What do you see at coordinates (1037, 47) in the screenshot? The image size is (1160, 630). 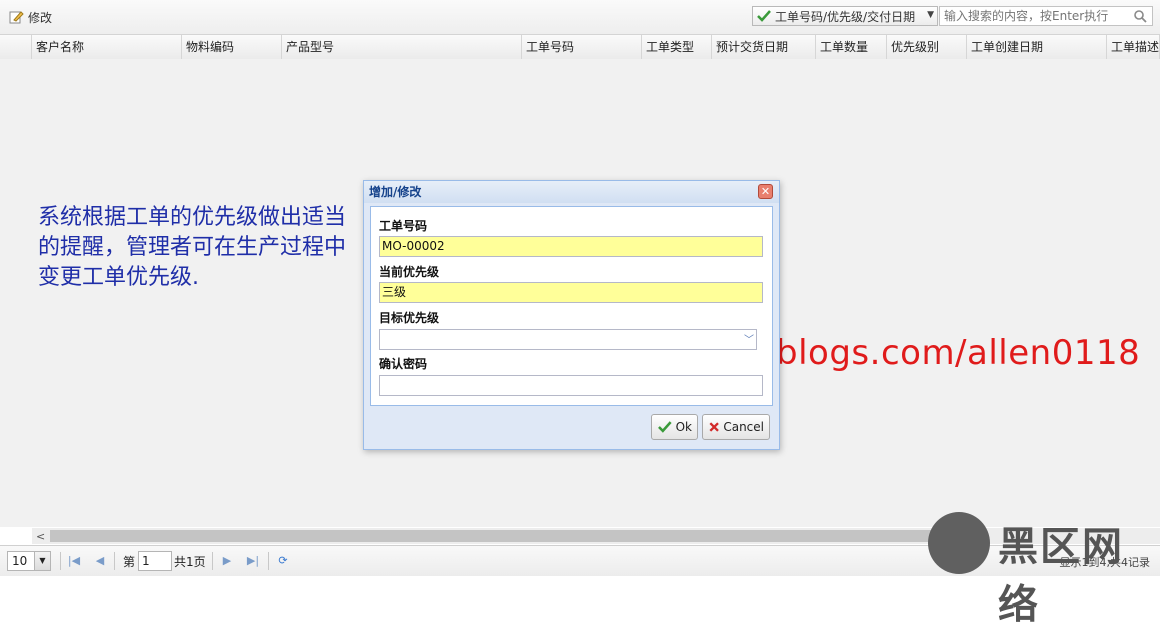 I see `column-header: 工单创建日期` at bounding box center [1037, 47].